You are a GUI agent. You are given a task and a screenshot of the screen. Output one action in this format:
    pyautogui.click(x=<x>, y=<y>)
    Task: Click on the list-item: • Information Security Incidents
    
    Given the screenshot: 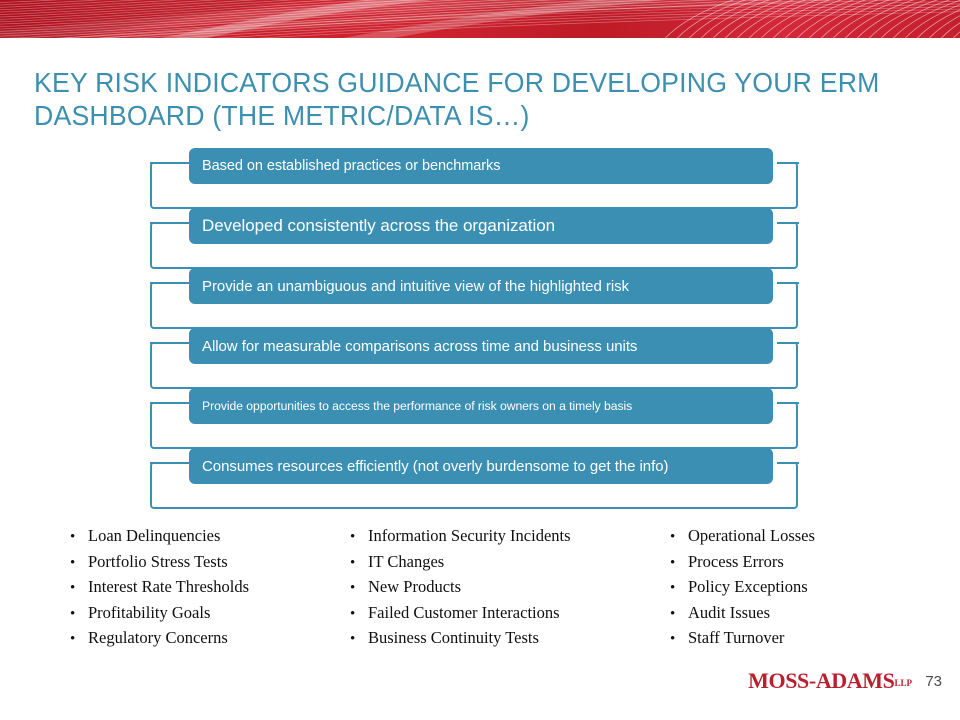 What is the action you would take?
    pyautogui.click(x=510, y=537)
    